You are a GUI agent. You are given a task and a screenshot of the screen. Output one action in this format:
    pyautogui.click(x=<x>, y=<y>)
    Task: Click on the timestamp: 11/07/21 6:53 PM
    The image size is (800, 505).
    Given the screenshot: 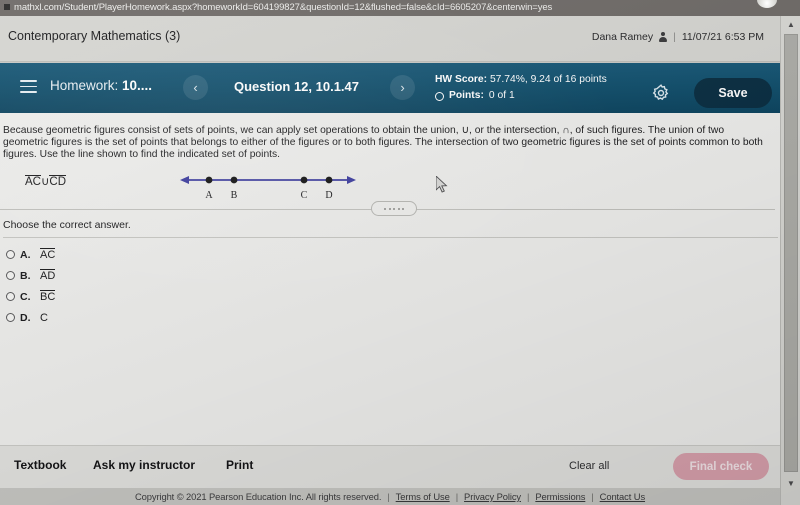 What is the action you would take?
    pyautogui.click(x=722, y=37)
    